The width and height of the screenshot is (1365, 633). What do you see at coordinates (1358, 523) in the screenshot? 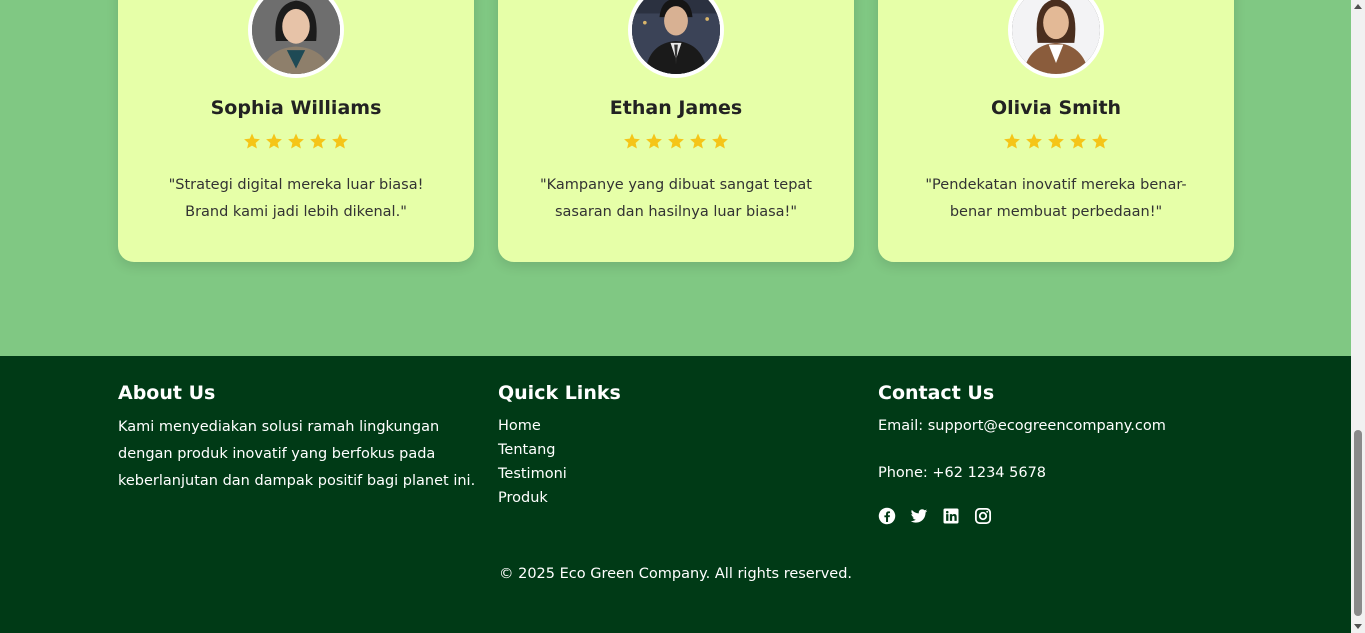
I see `scrollbar-thumb` at bounding box center [1358, 523].